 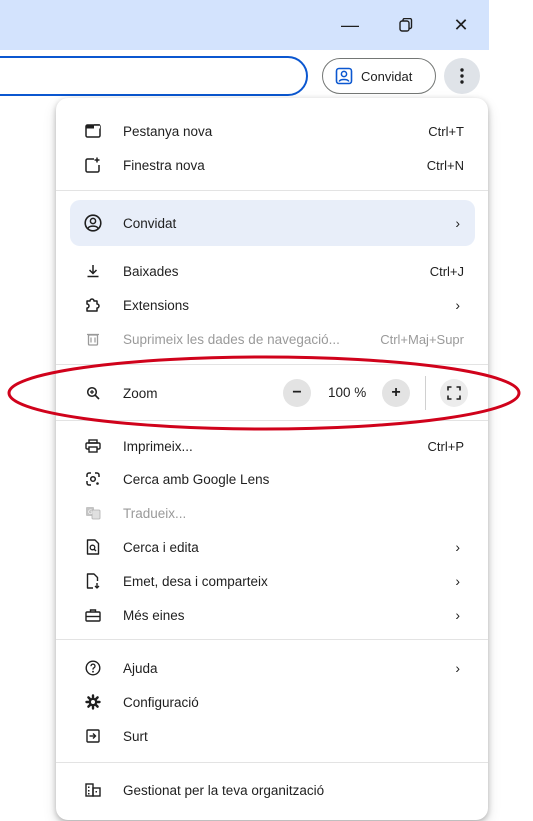 What do you see at coordinates (195, 581) in the screenshot?
I see `cast-save-share-label: Emet, desa i comparteix` at bounding box center [195, 581].